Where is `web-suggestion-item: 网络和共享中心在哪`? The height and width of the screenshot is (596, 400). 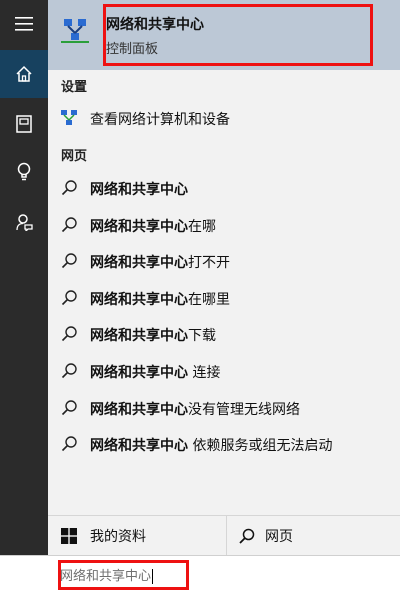 web-suggestion-item: 网络和共享中心在哪 is located at coordinates (224, 224).